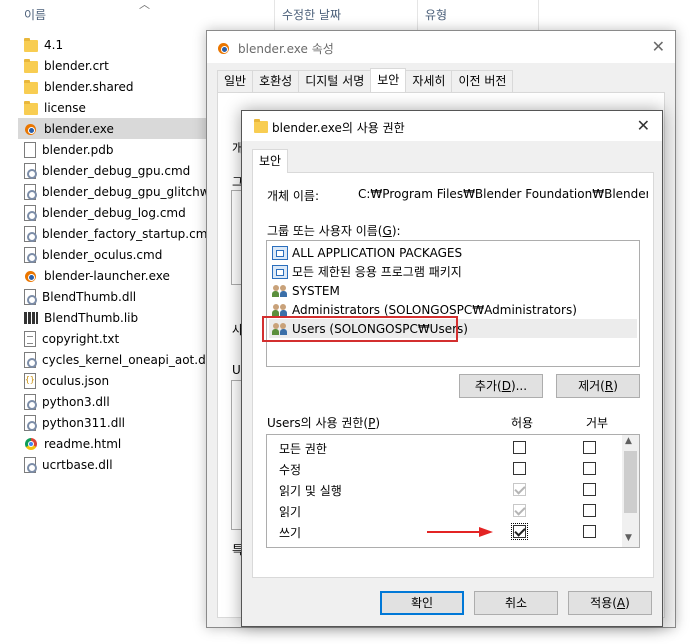 The height and width of the screenshot is (644, 695). What do you see at coordinates (113, 296) in the screenshot?
I see `file-item: BlendThumb.dll` at bounding box center [113, 296].